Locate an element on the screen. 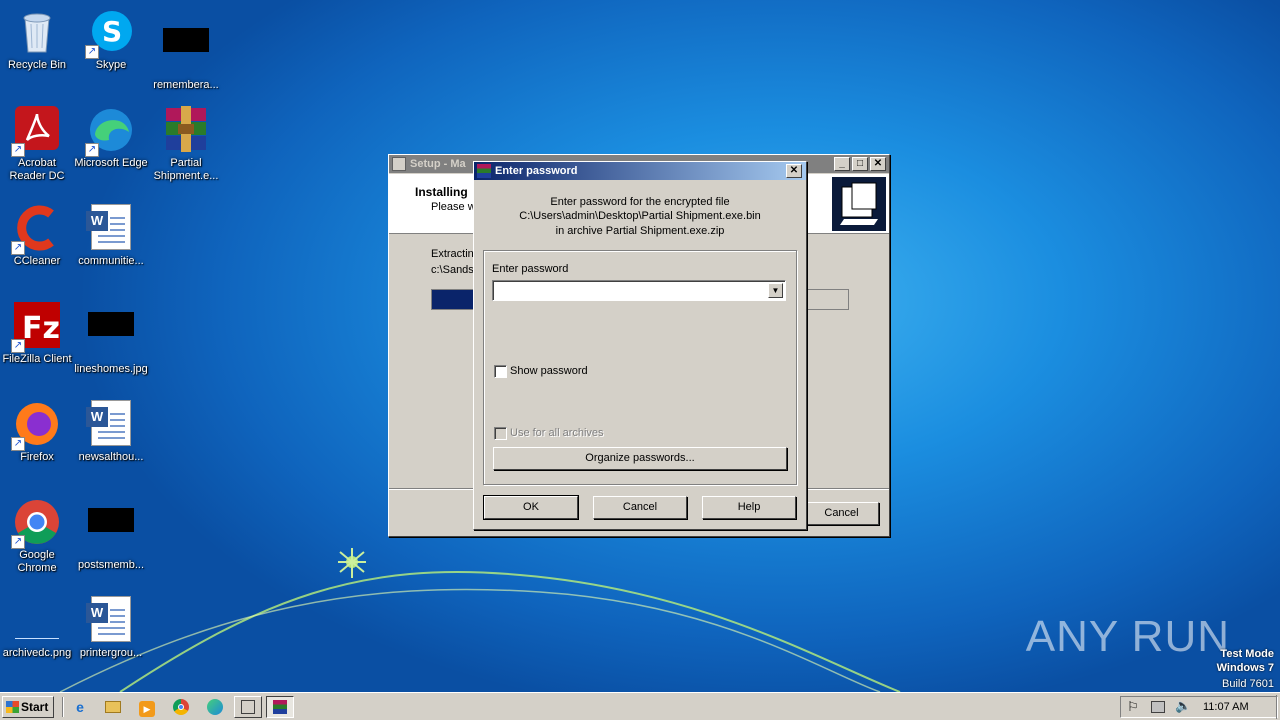  show-desktop-button is located at coordinates (1278, 707).